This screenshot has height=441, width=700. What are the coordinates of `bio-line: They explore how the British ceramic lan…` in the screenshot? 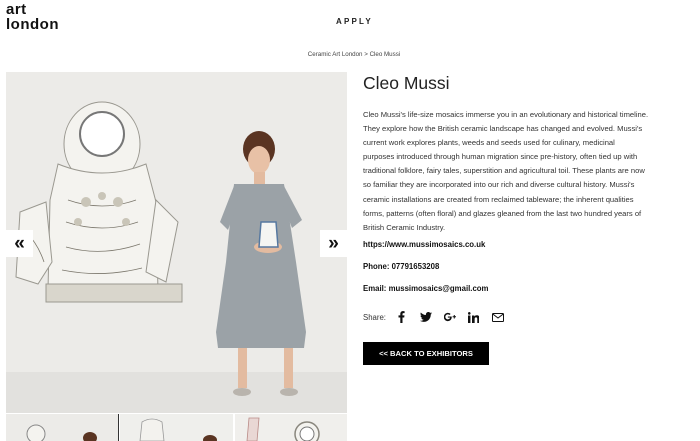 It's located at (503, 129).